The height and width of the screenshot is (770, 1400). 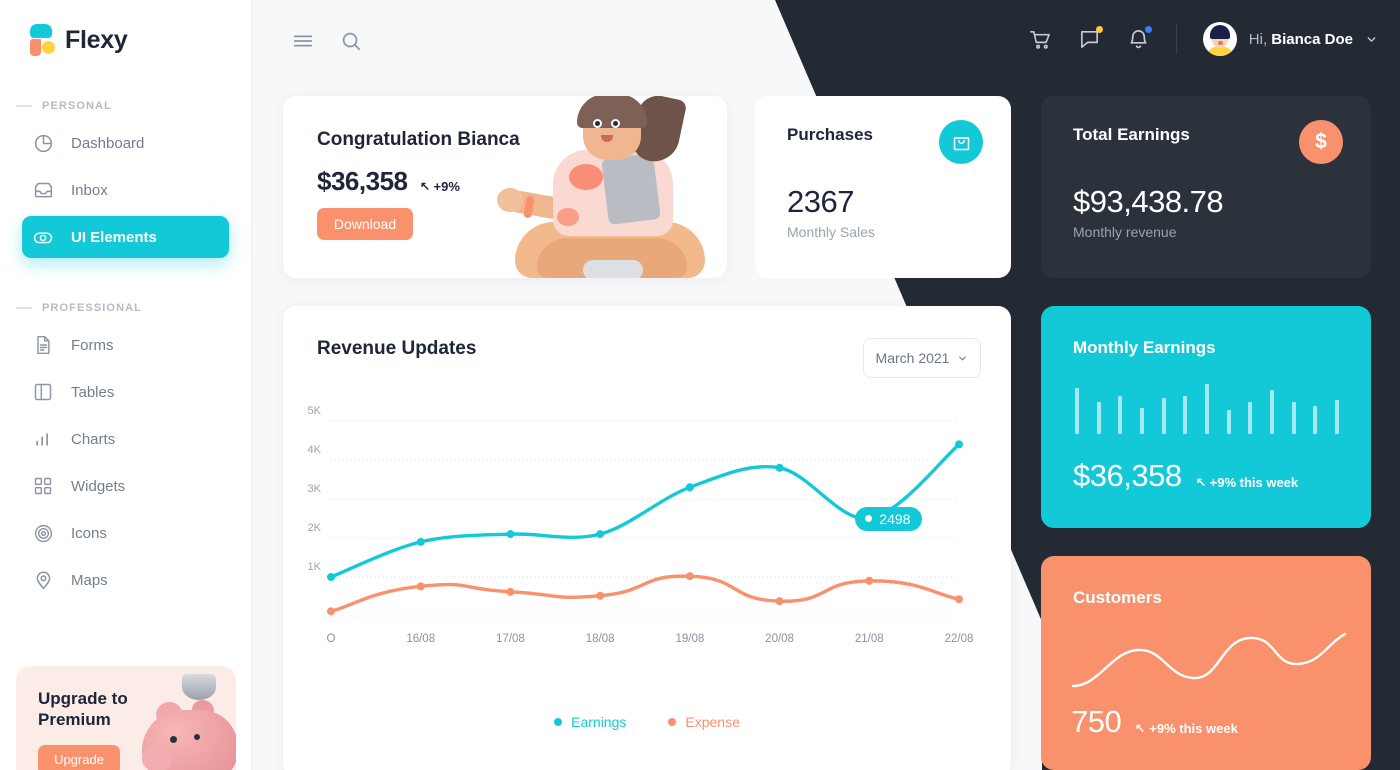 I want to click on legend-item-earnings: Earnings, so click(x=590, y=722).